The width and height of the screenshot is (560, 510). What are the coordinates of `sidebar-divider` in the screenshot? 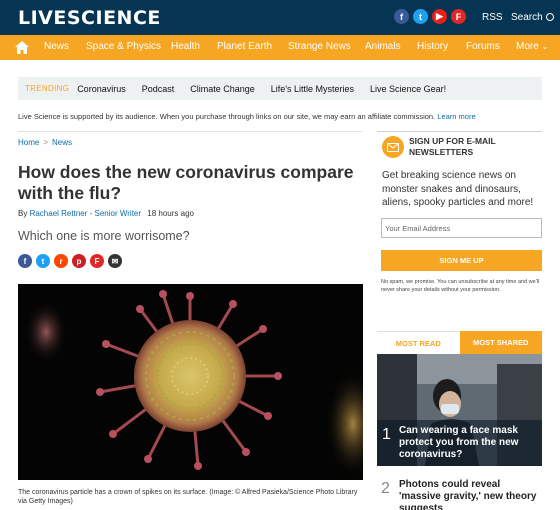 It's located at (459, 131).